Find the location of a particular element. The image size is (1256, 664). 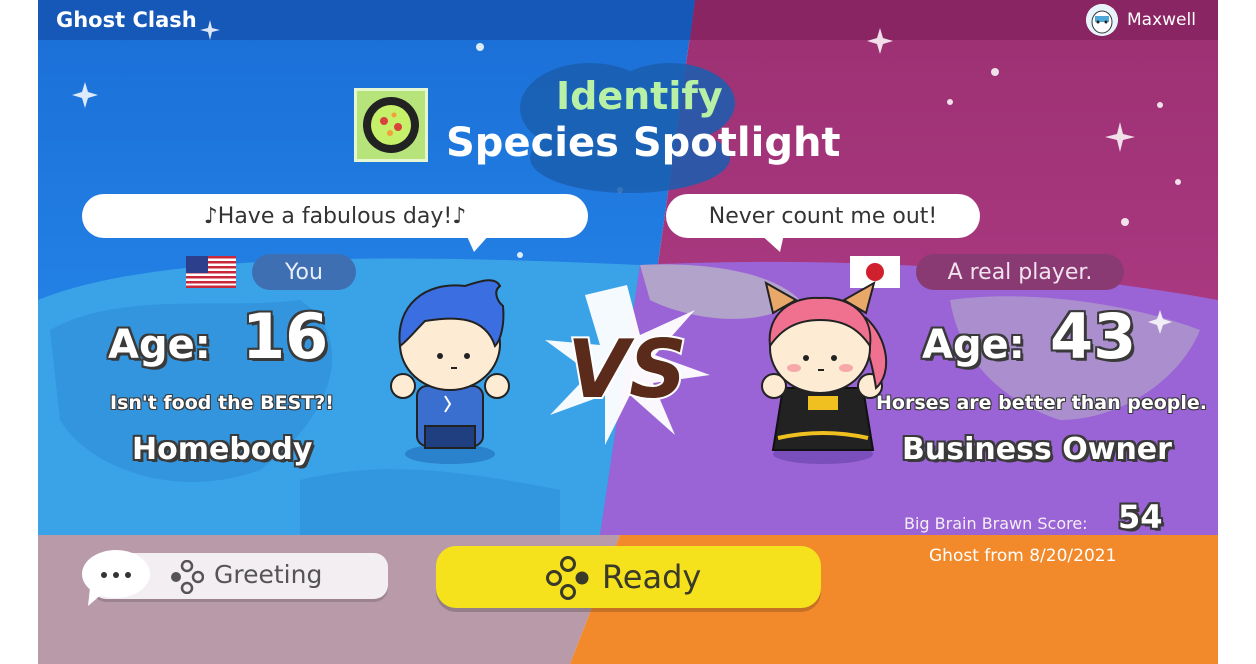

app-title: Ghost Clash is located at coordinates (126, 20).